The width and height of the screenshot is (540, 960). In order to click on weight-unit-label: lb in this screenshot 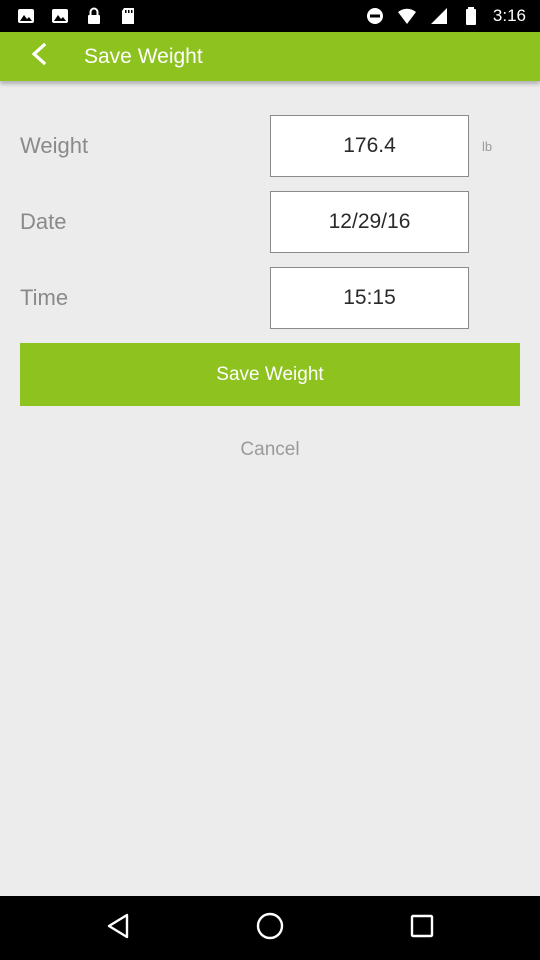, I will do `click(487, 146)`.